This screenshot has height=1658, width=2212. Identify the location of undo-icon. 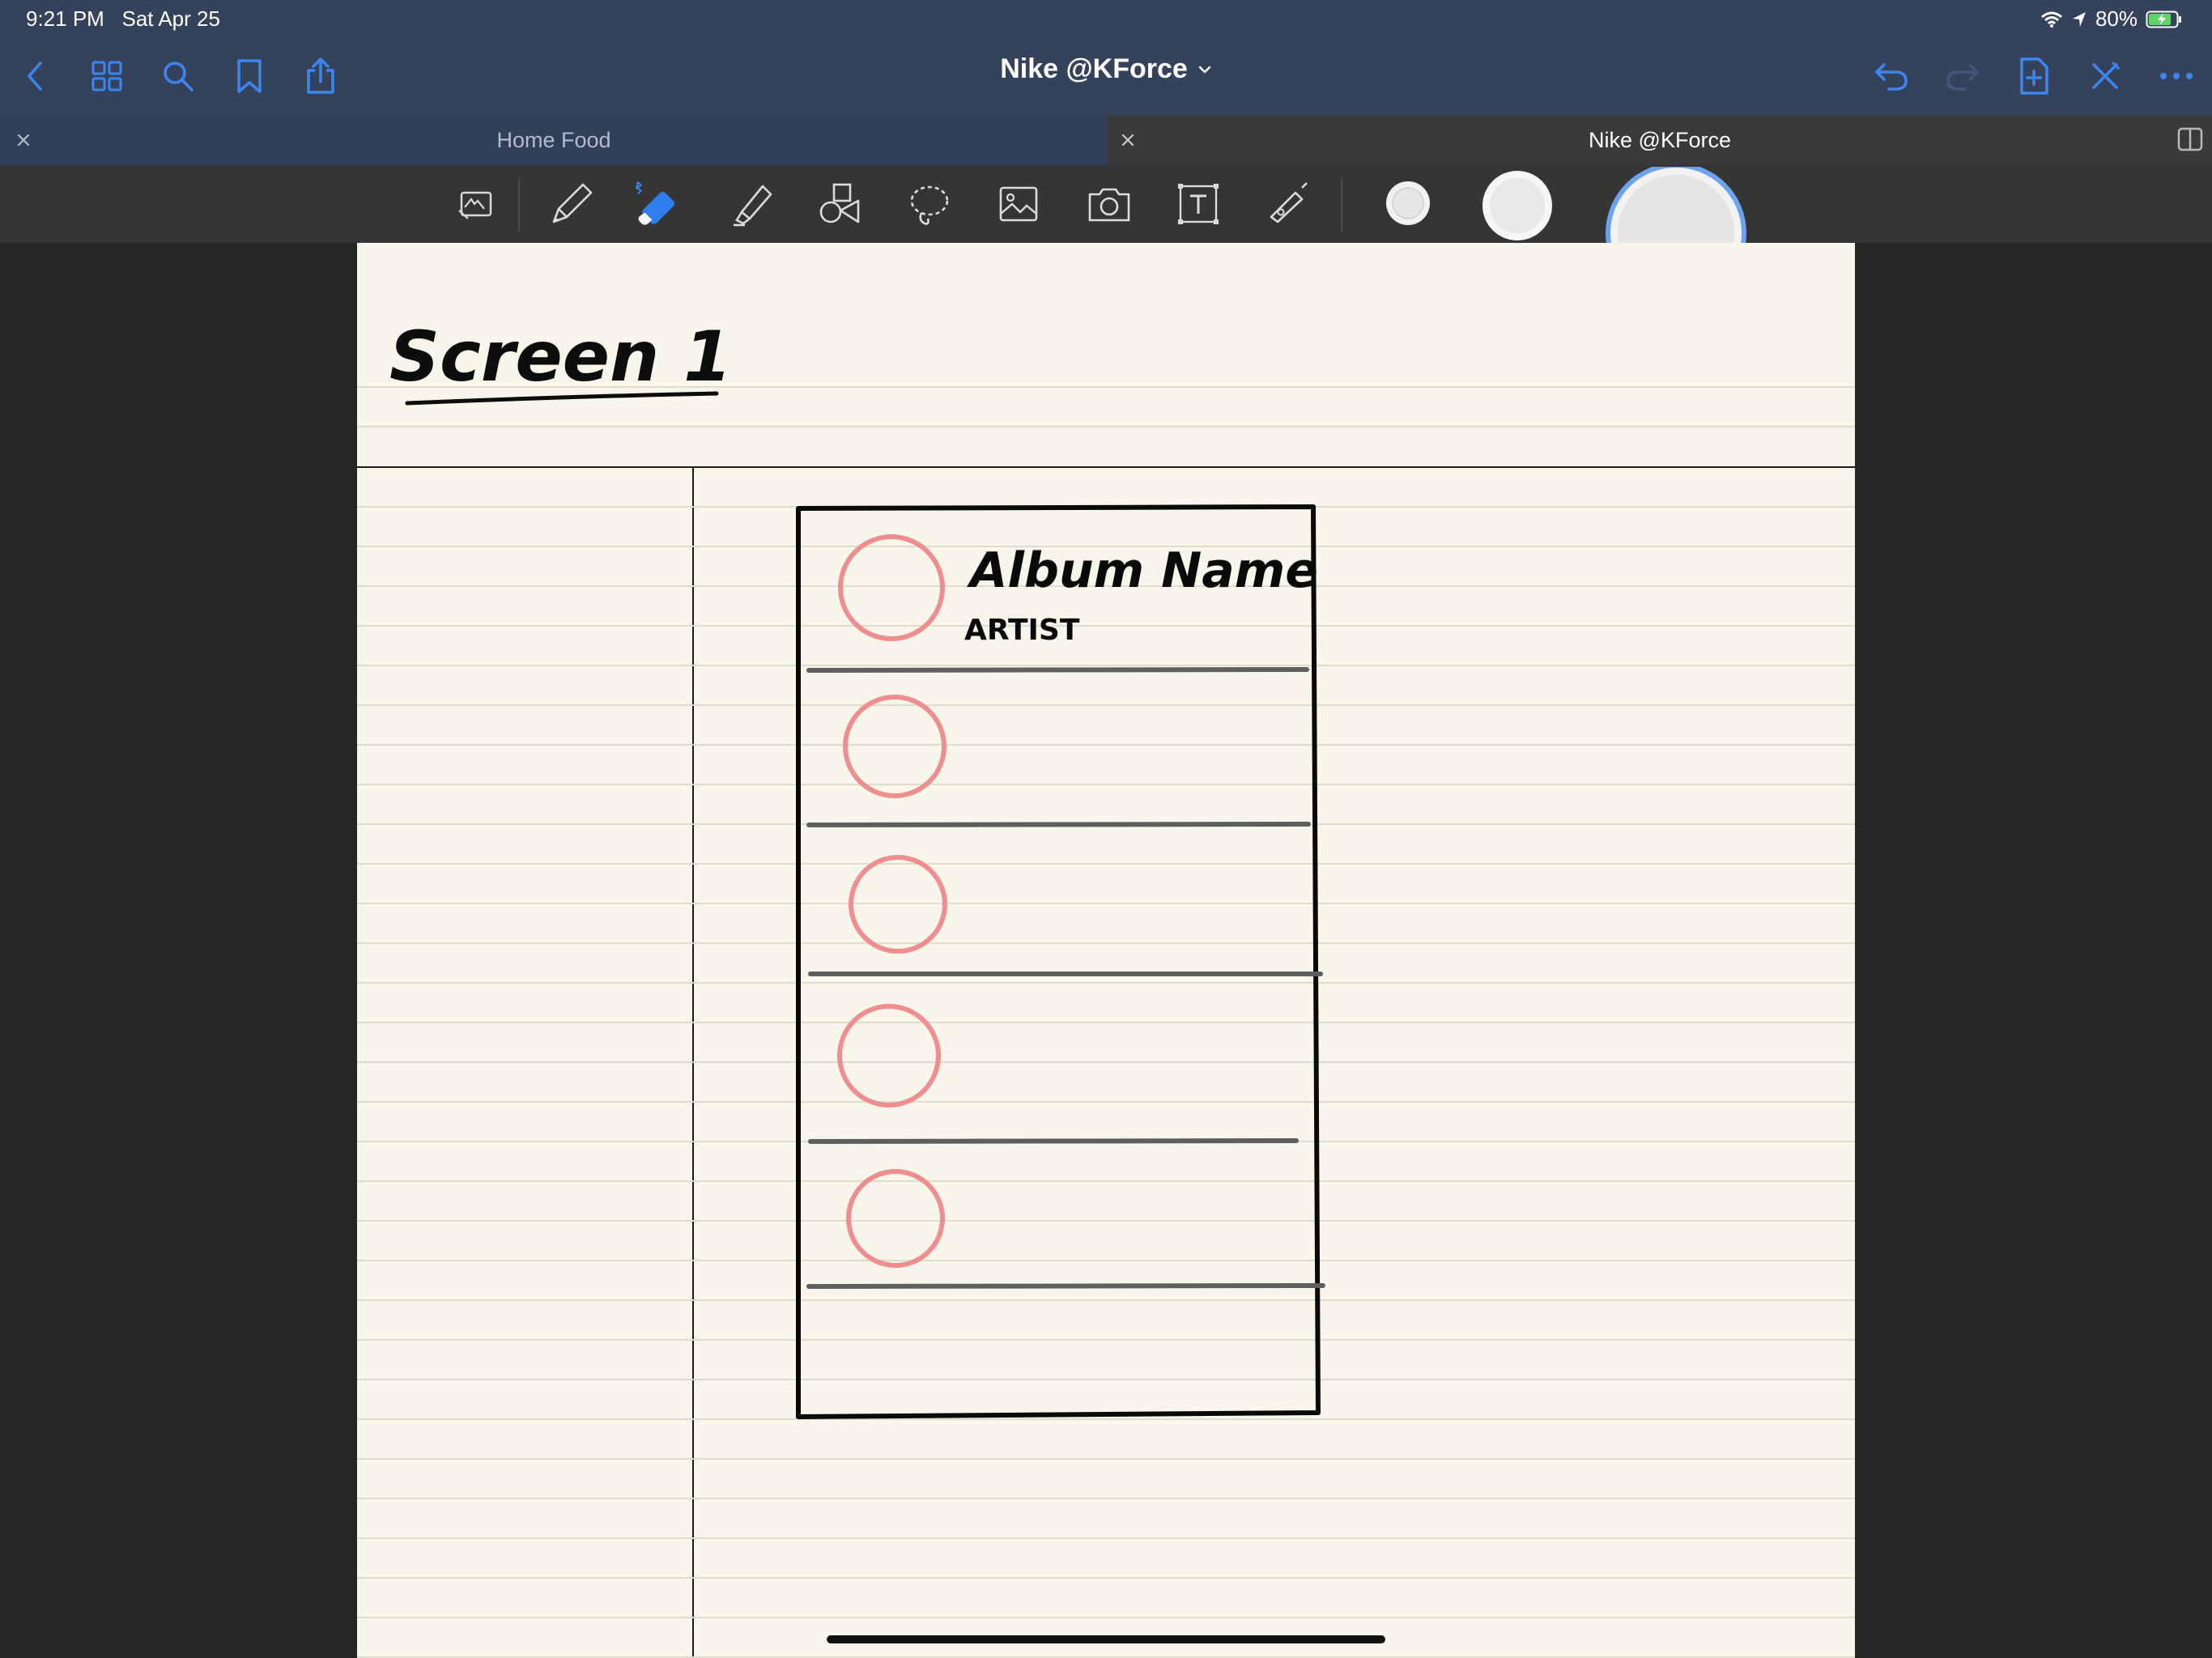
(1892, 76).